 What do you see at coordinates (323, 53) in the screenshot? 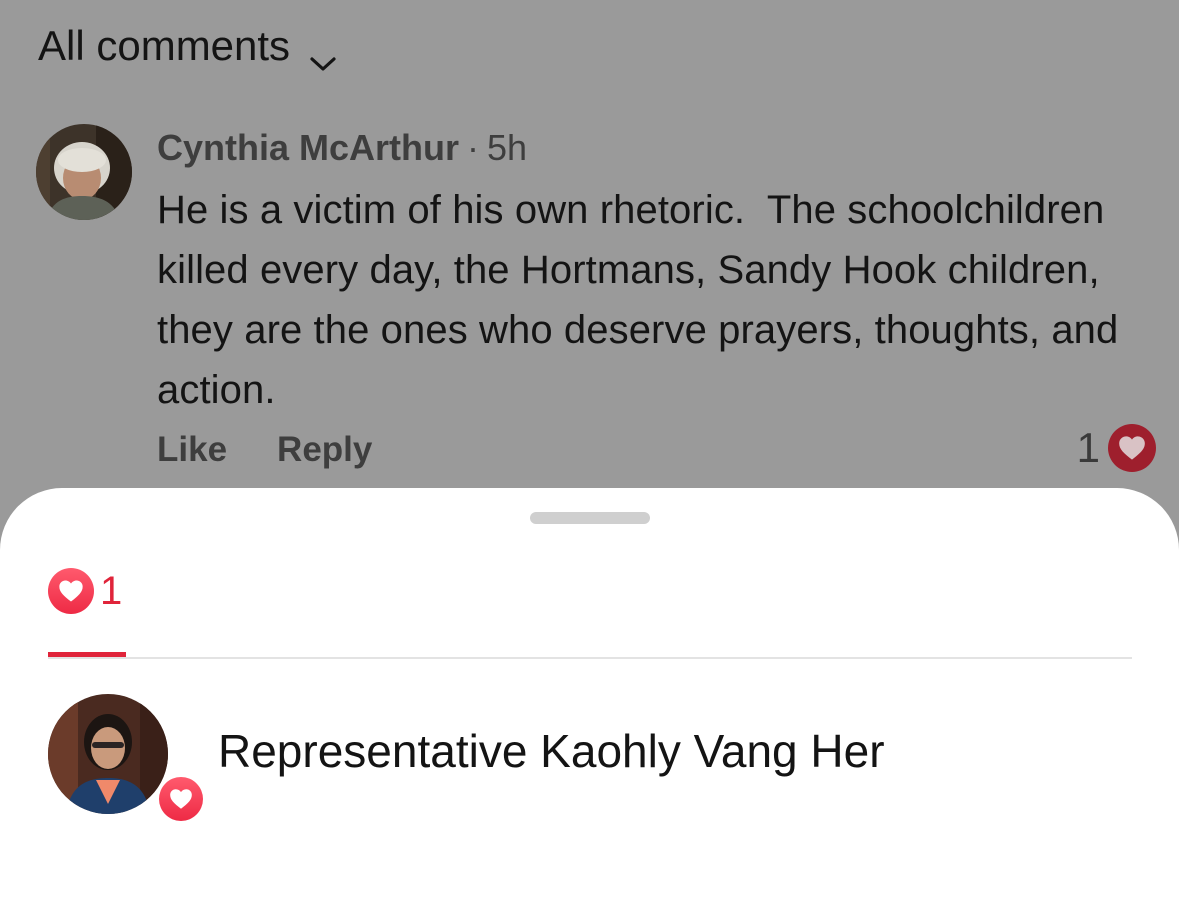
I see `chevron-down-icon` at bounding box center [323, 53].